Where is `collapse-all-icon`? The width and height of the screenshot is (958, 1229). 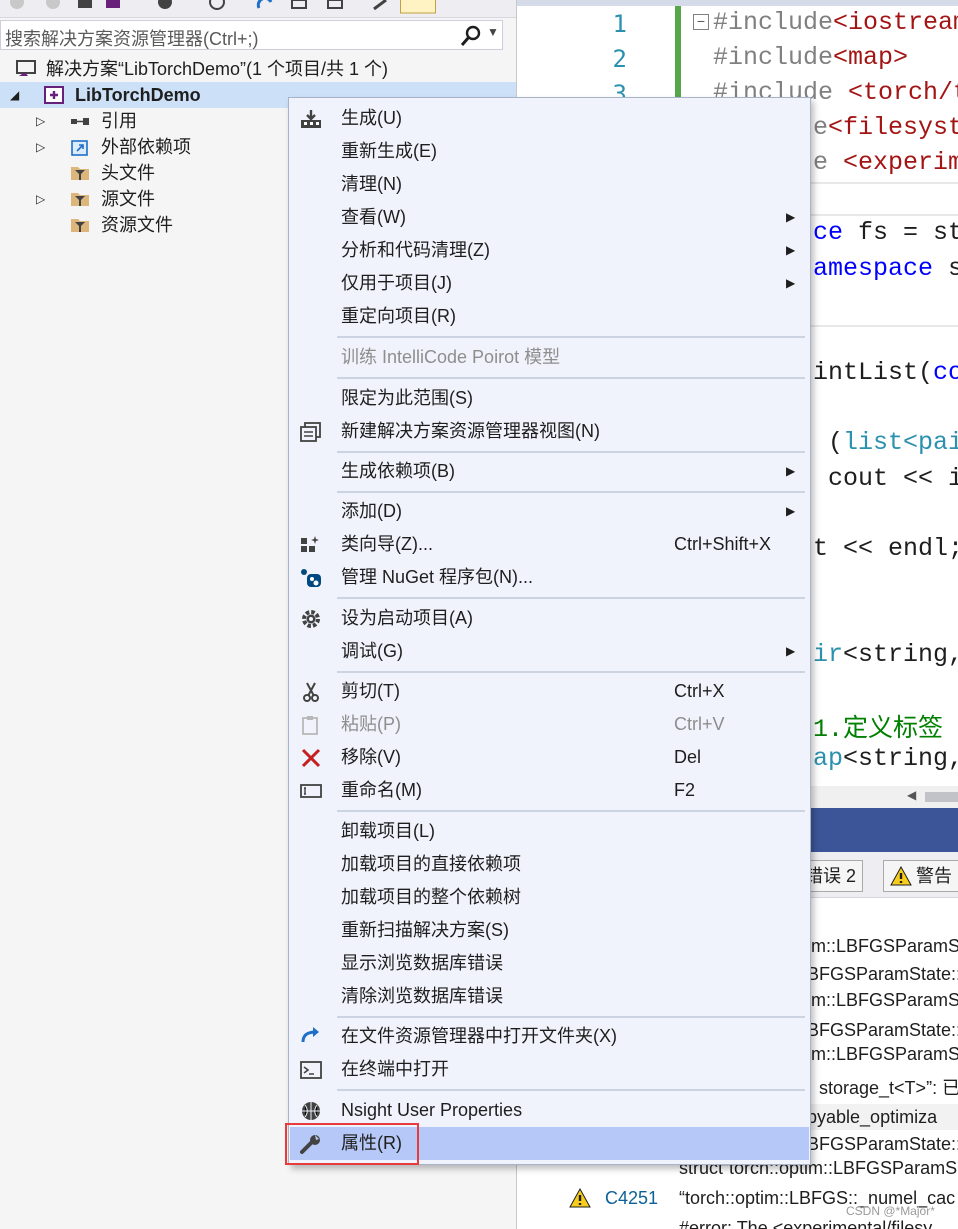 collapse-all-icon is located at coordinates (299, 5).